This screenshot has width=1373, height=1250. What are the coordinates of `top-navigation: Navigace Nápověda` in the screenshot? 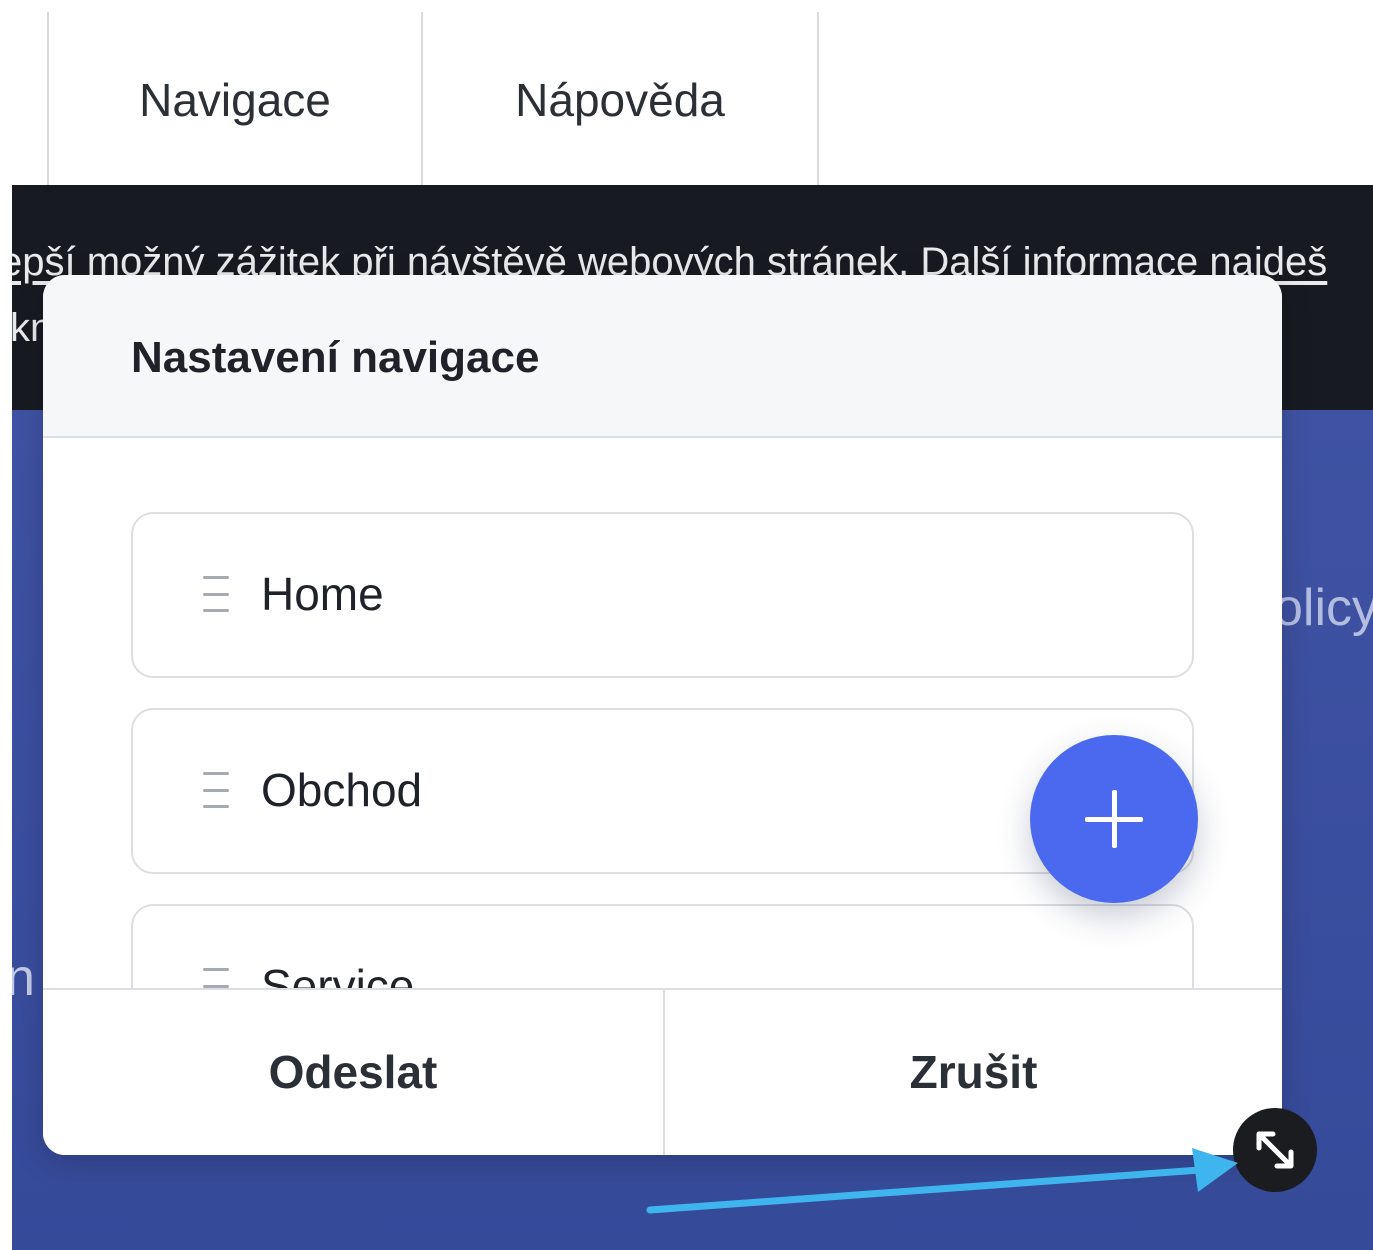 It's located at (686, 92).